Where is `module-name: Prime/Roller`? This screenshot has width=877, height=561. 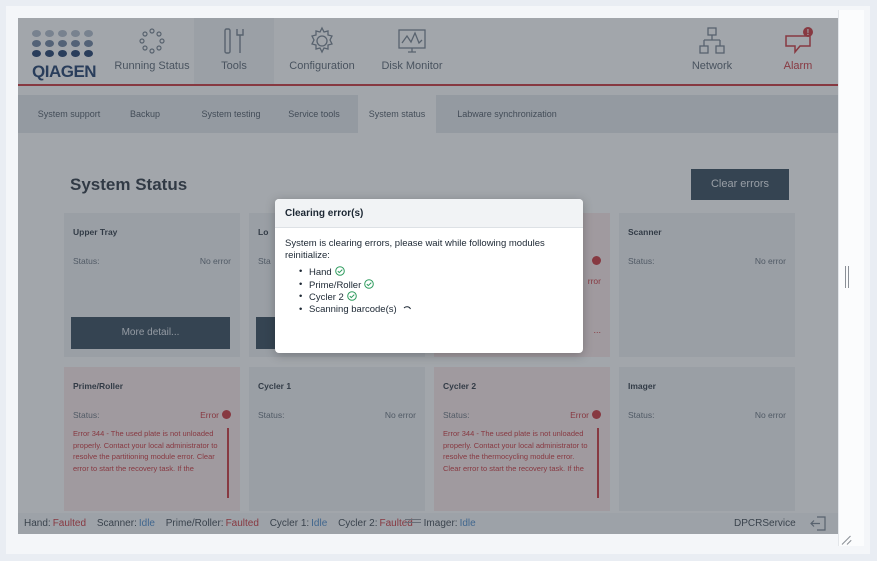 module-name: Prime/Roller is located at coordinates (335, 285).